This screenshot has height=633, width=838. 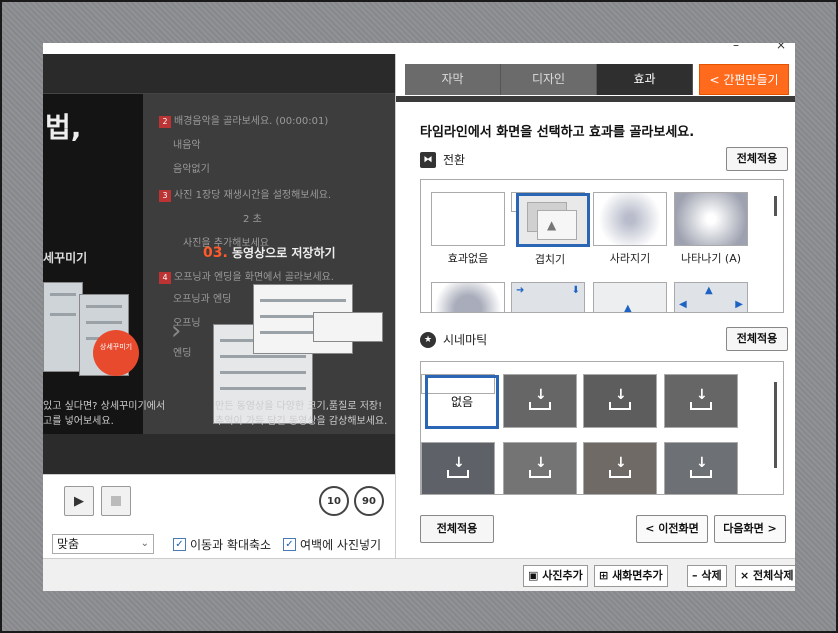 What do you see at coordinates (182, 353) in the screenshot?
I see `step-option: 엔딩` at bounding box center [182, 353].